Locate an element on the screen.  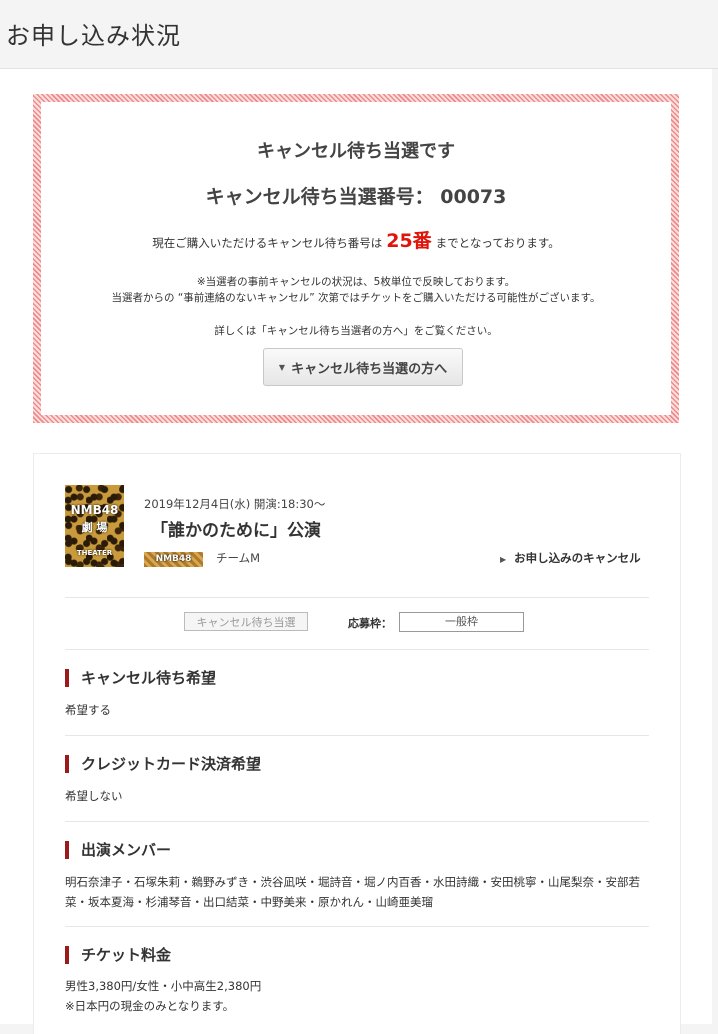
notice-note-1: ※当選者の事前キャンセルの状況は、5枚単位で反映しております。 is located at coordinates (356, 282).